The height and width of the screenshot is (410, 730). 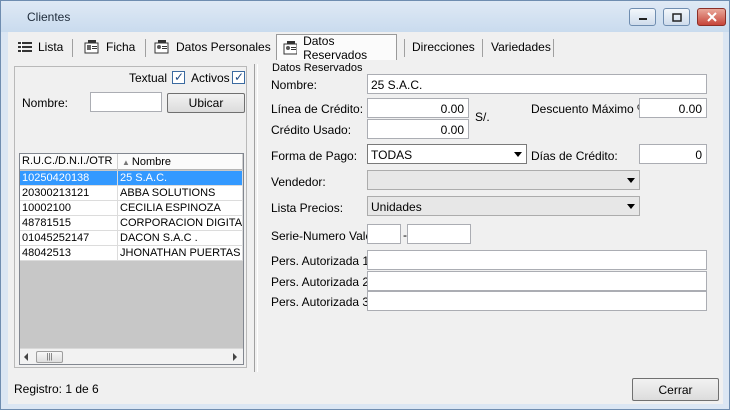 I want to click on tab-lista-label: Lista, so click(x=51, y=47).